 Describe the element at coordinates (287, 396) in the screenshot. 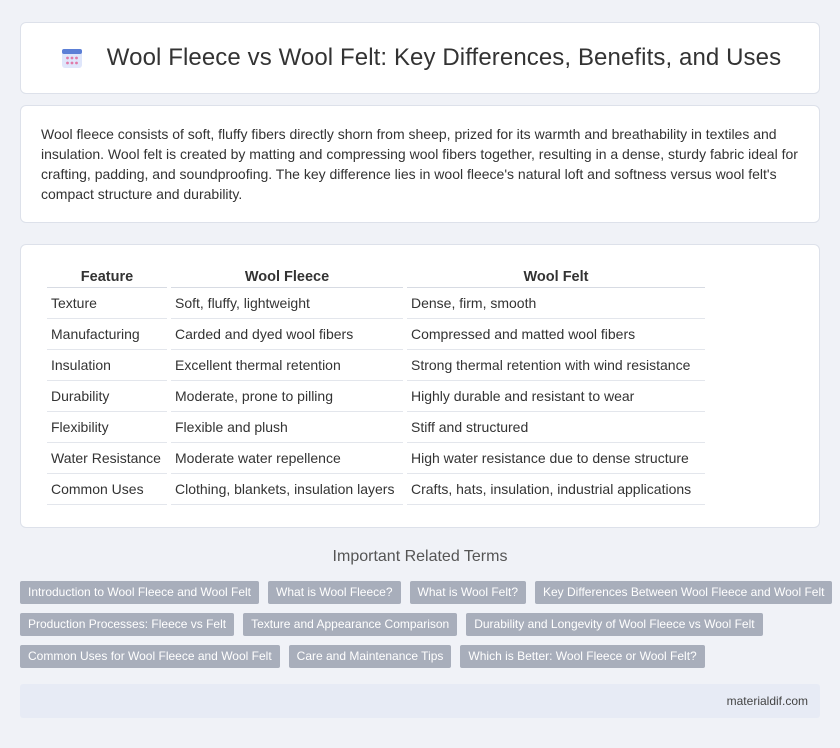

I see `fleece-cell: Moderate, prone to pilling` at that location.